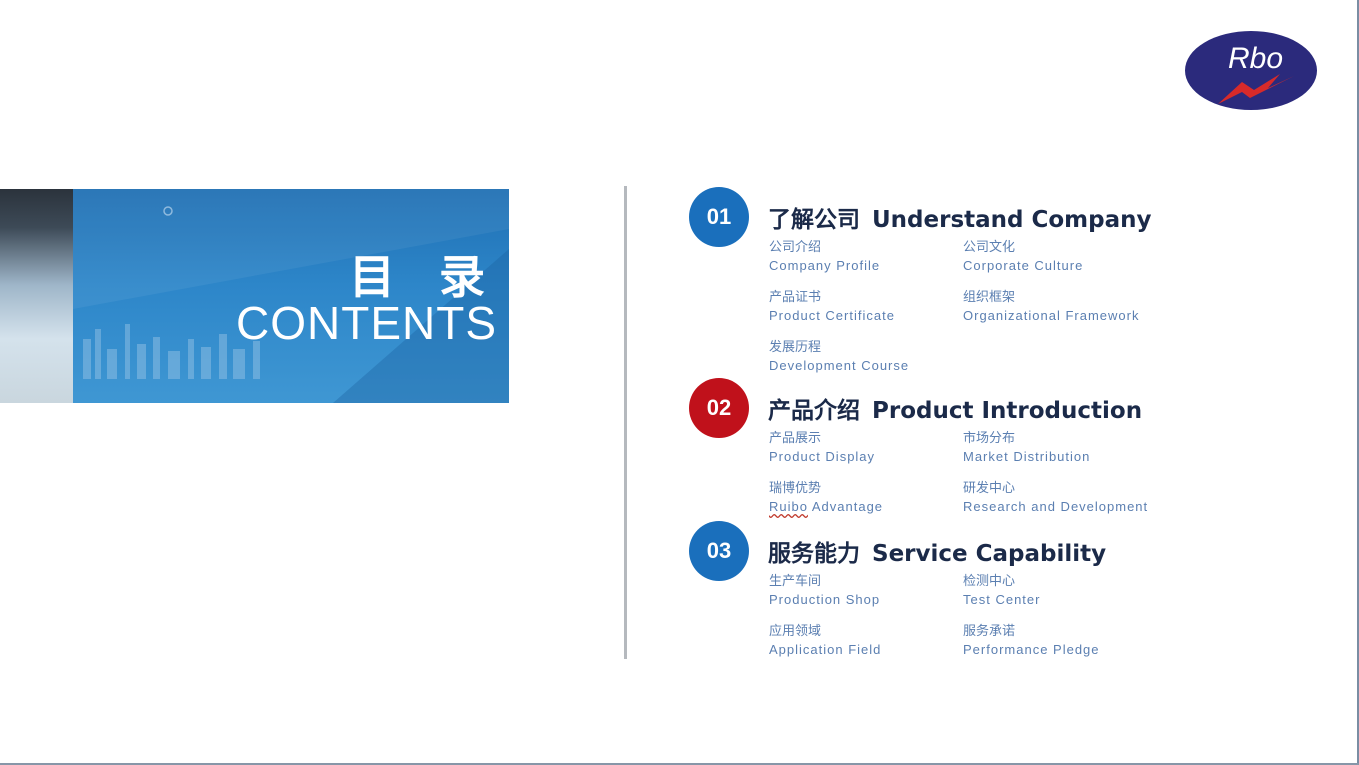 The width and height of the screenshot is (1359, 765). What do you see at coordinates (1023, 265) in the screenshot?
I see `item-label-en: Corporate Culture` at bounding box center [1023, 265].